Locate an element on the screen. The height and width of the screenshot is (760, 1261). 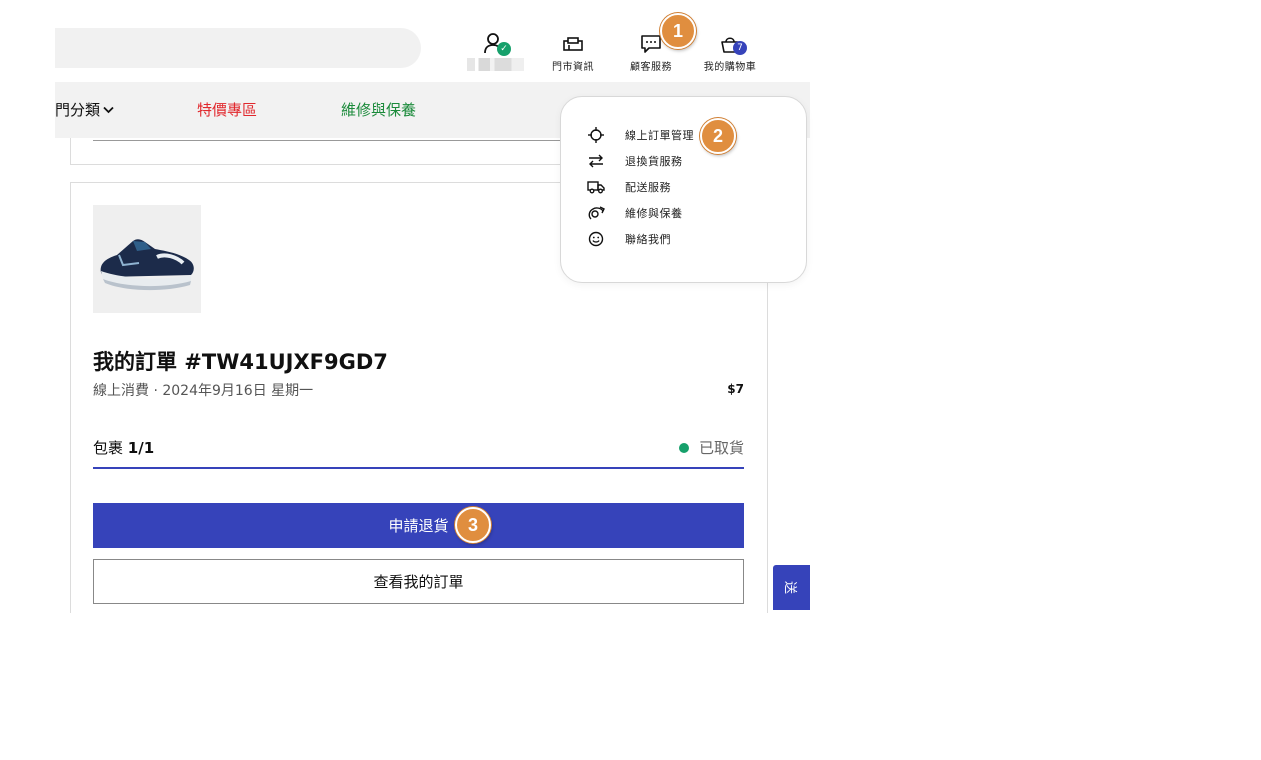
cart-count-badge: 7 is located at coordinates (740, 48).